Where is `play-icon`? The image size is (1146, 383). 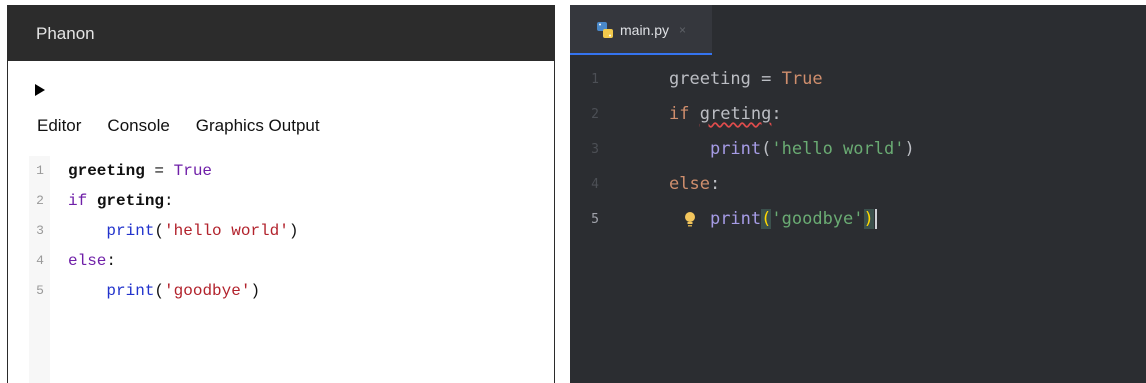
play-icon is located at coordinates (40, 90).